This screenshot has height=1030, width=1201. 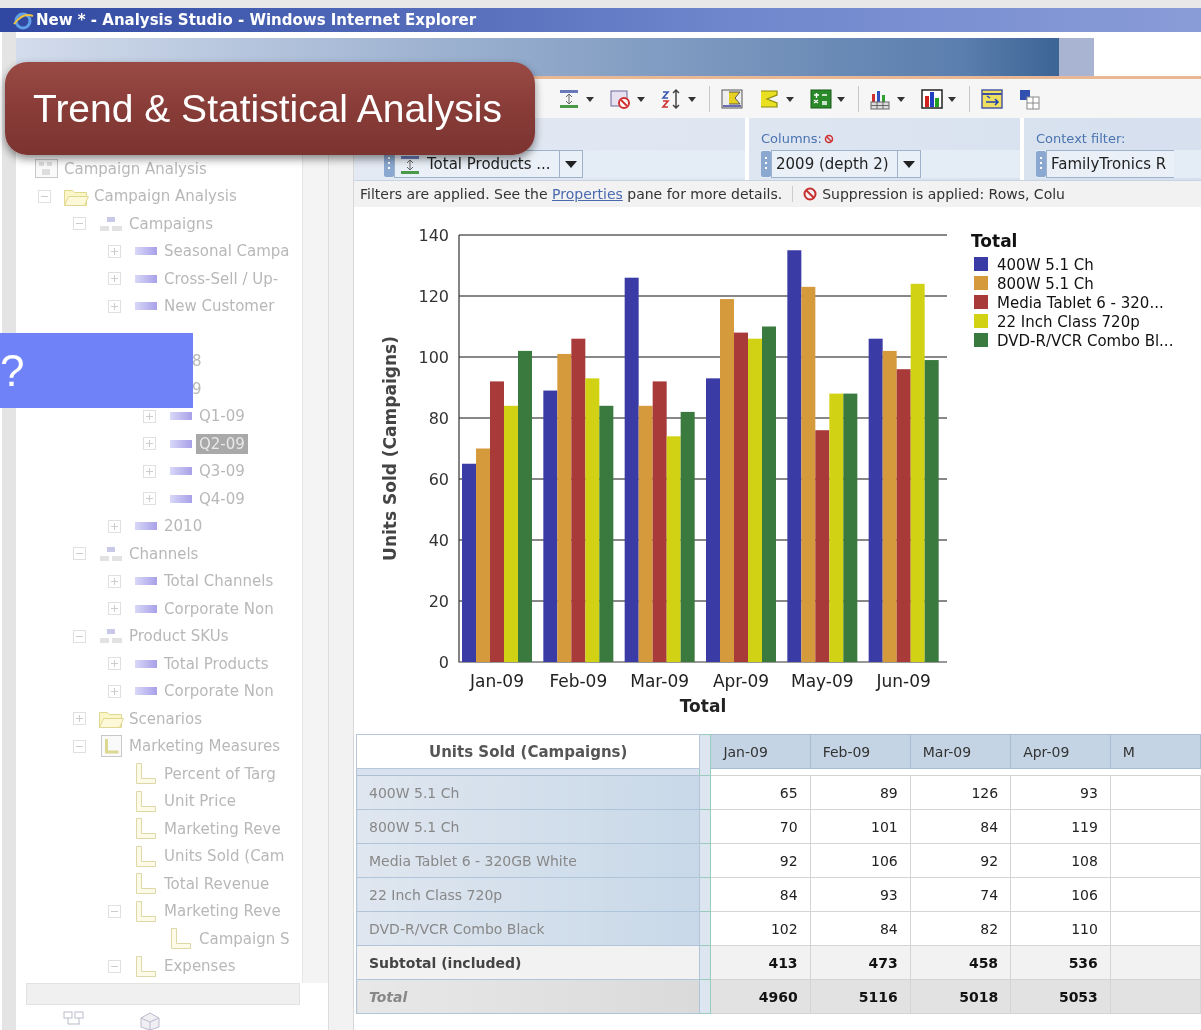 I want to click on table-cell: 458, so click(x=960, y=962).